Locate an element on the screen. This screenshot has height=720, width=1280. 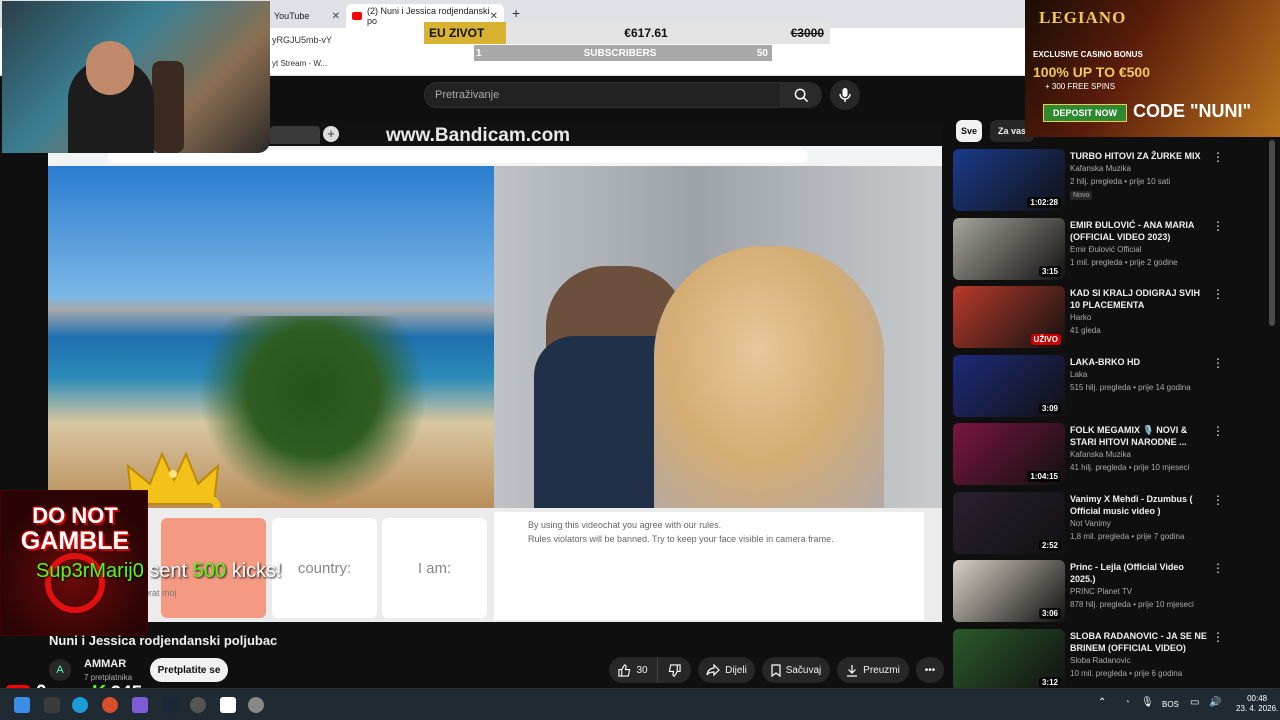
subs-current: 1 is located at coordinates (479, 53).